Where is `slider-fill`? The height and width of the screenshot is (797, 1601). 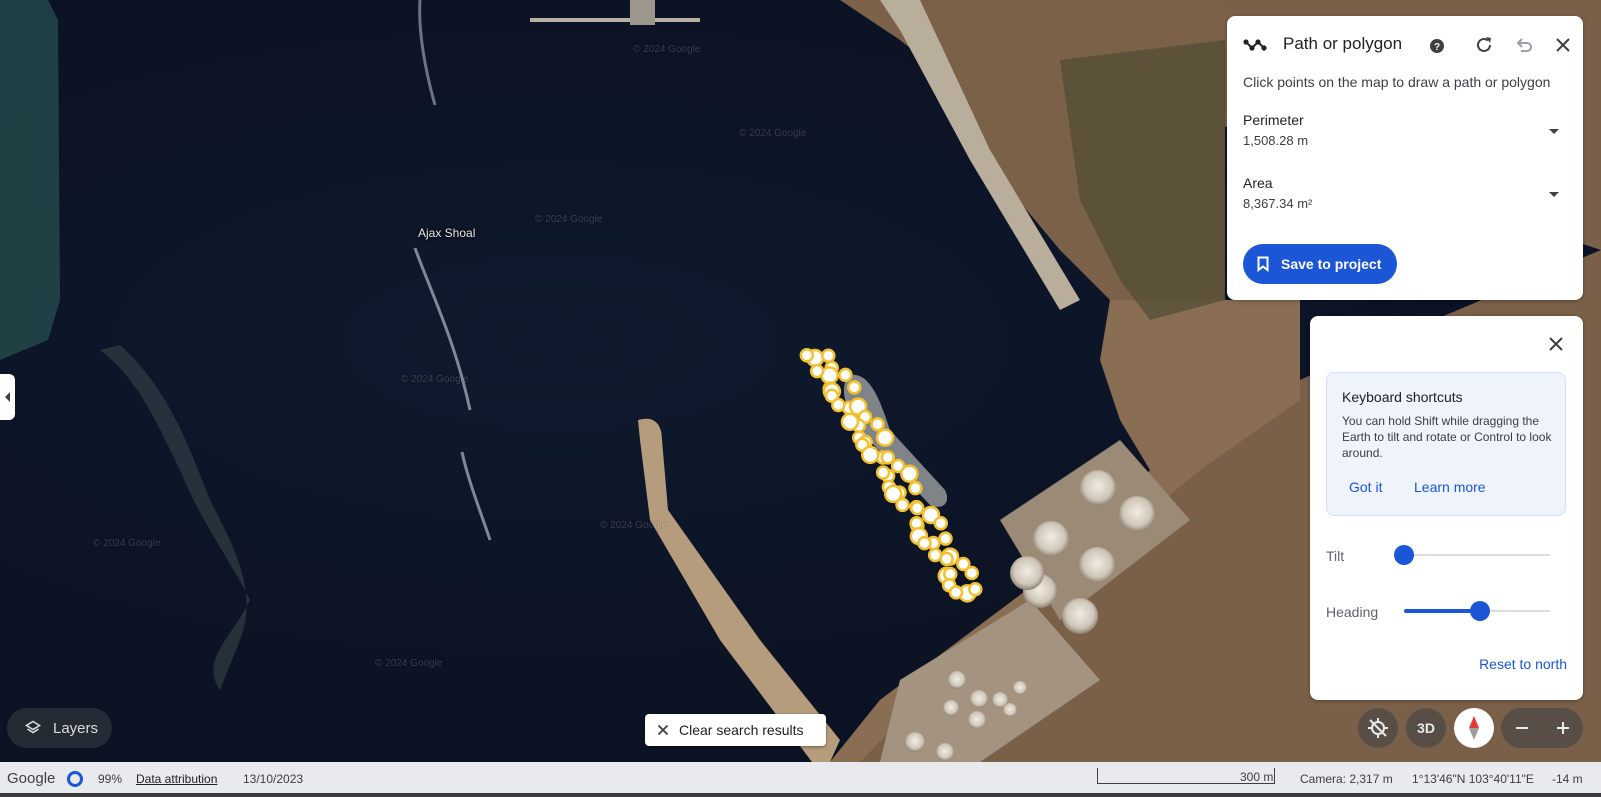
slider-fill is located at coordinates (1442, 611).